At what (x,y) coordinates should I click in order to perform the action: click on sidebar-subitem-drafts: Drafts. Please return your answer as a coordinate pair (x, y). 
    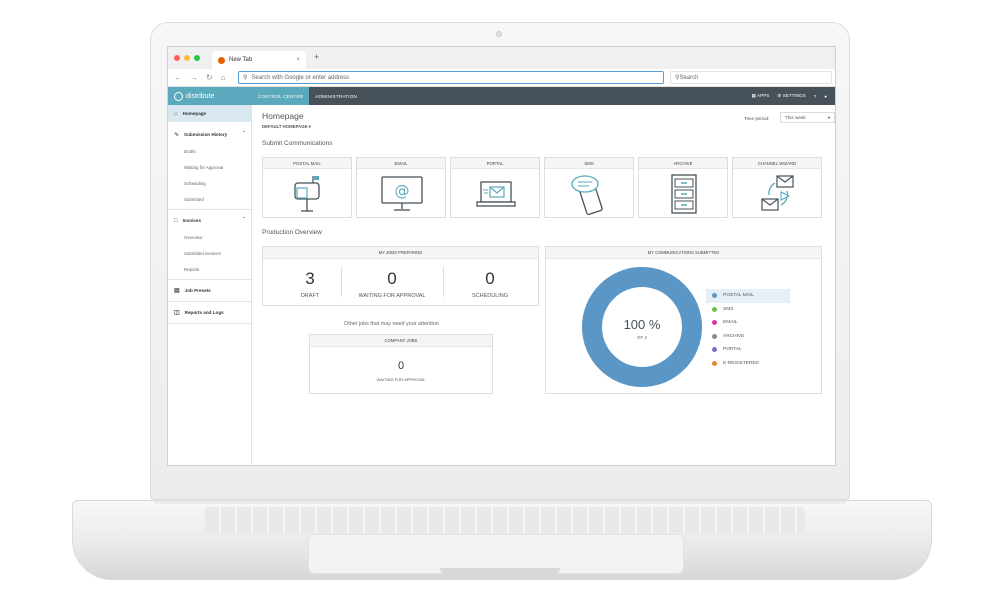
    Looking at the image, I should click on (209, 151).